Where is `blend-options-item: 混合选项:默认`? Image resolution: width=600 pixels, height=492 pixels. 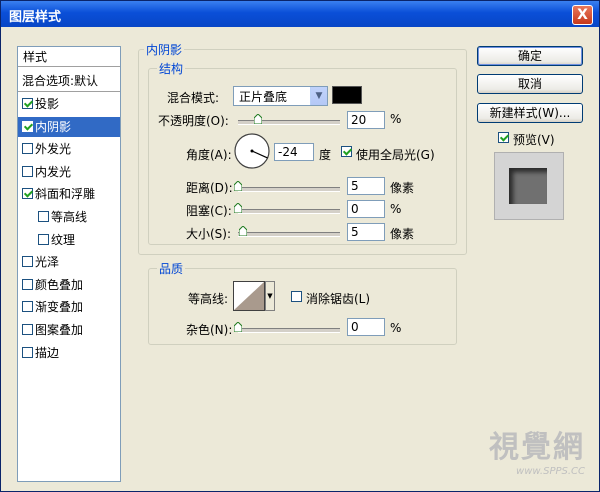 blend-options-item: 混合选项:默认 is located at coordinates (69, 81).